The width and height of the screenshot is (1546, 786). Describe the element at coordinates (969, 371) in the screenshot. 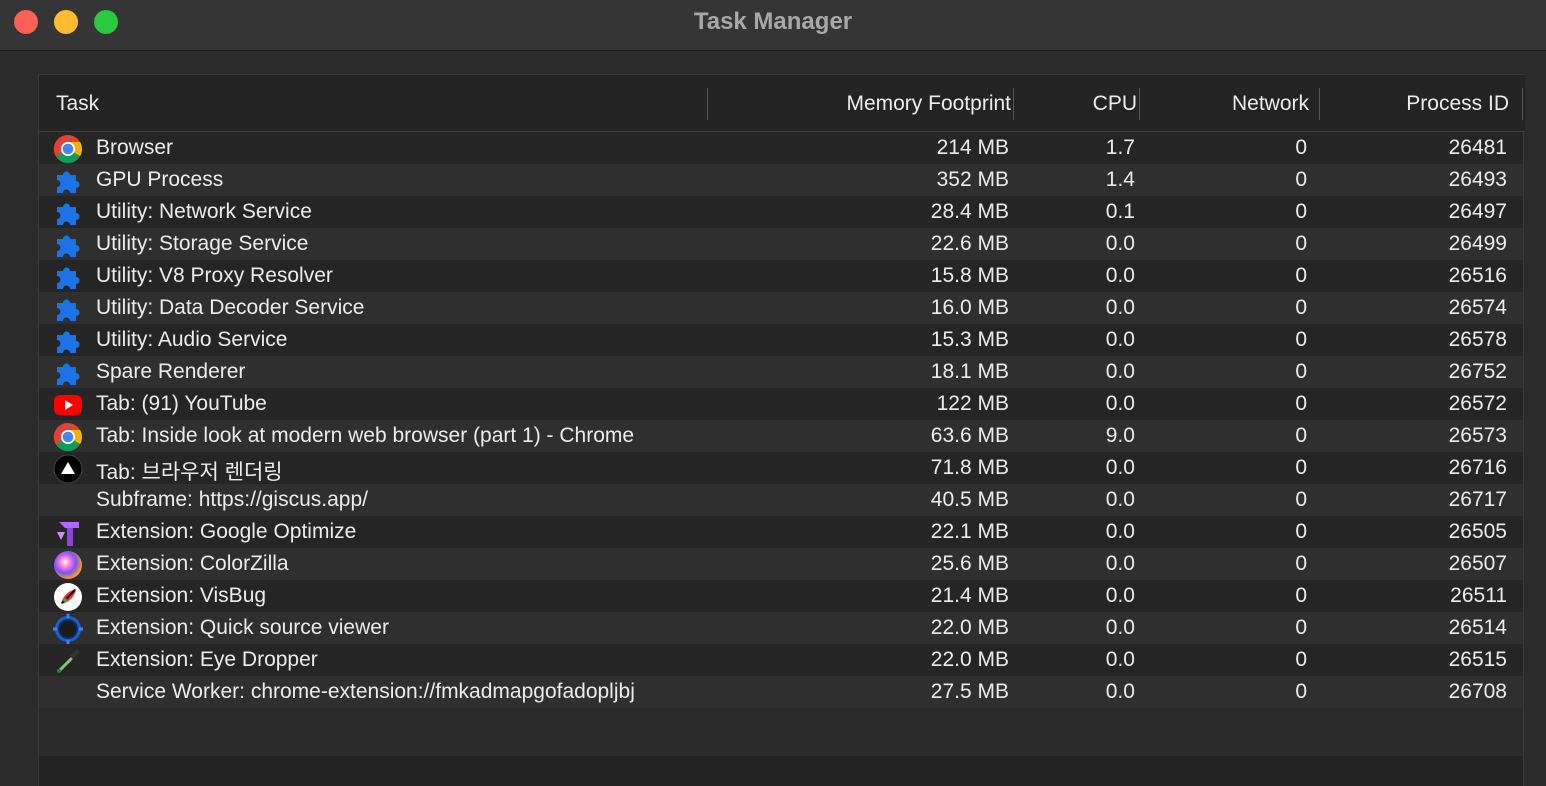

I see `memory-footprint: 18.1 MB` at that location.